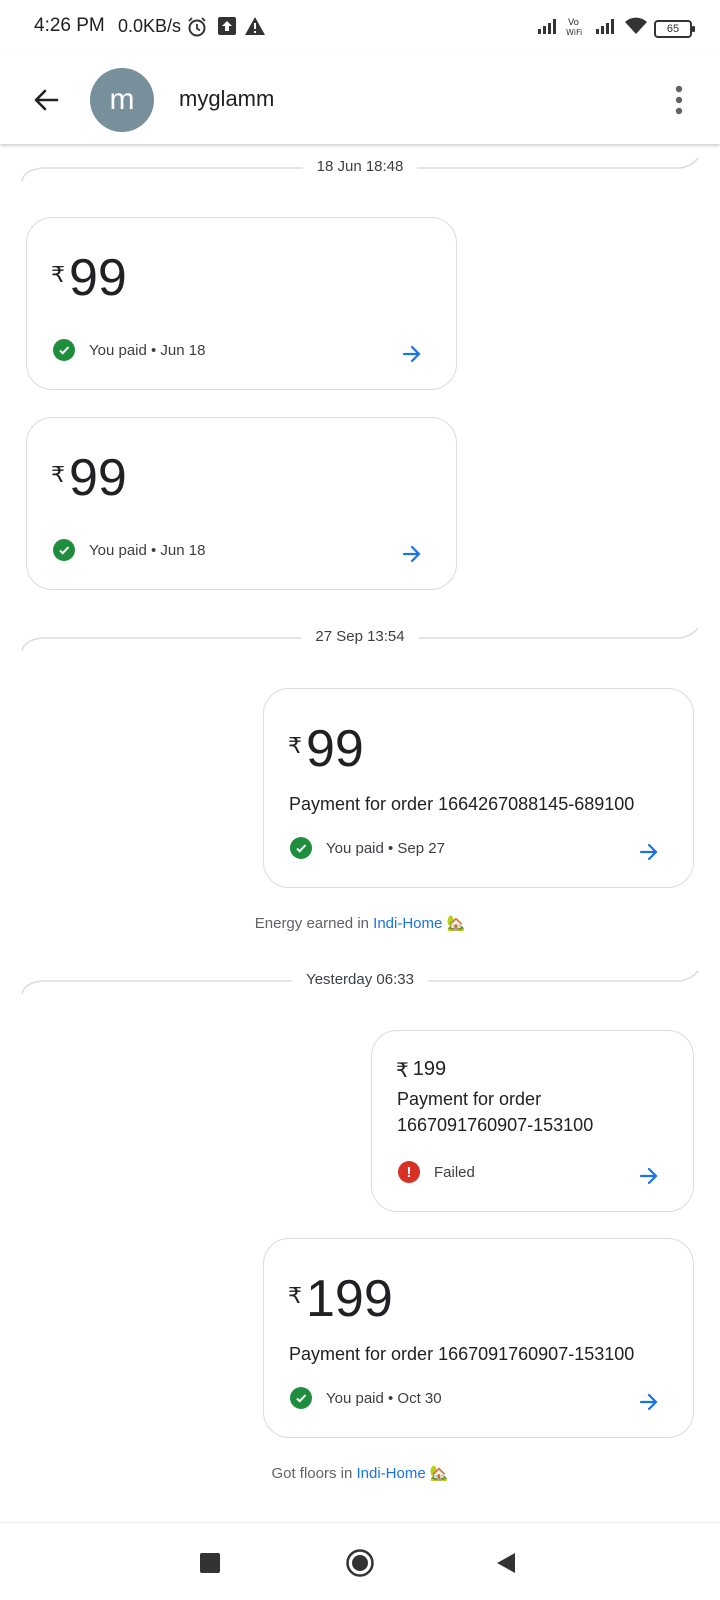 This screenshot has height=1600, width=720. Describe the element at coordinates (462, 804) in the screenshot. I see `payment-description: Payment for order 1664267088145-689100` at that location.